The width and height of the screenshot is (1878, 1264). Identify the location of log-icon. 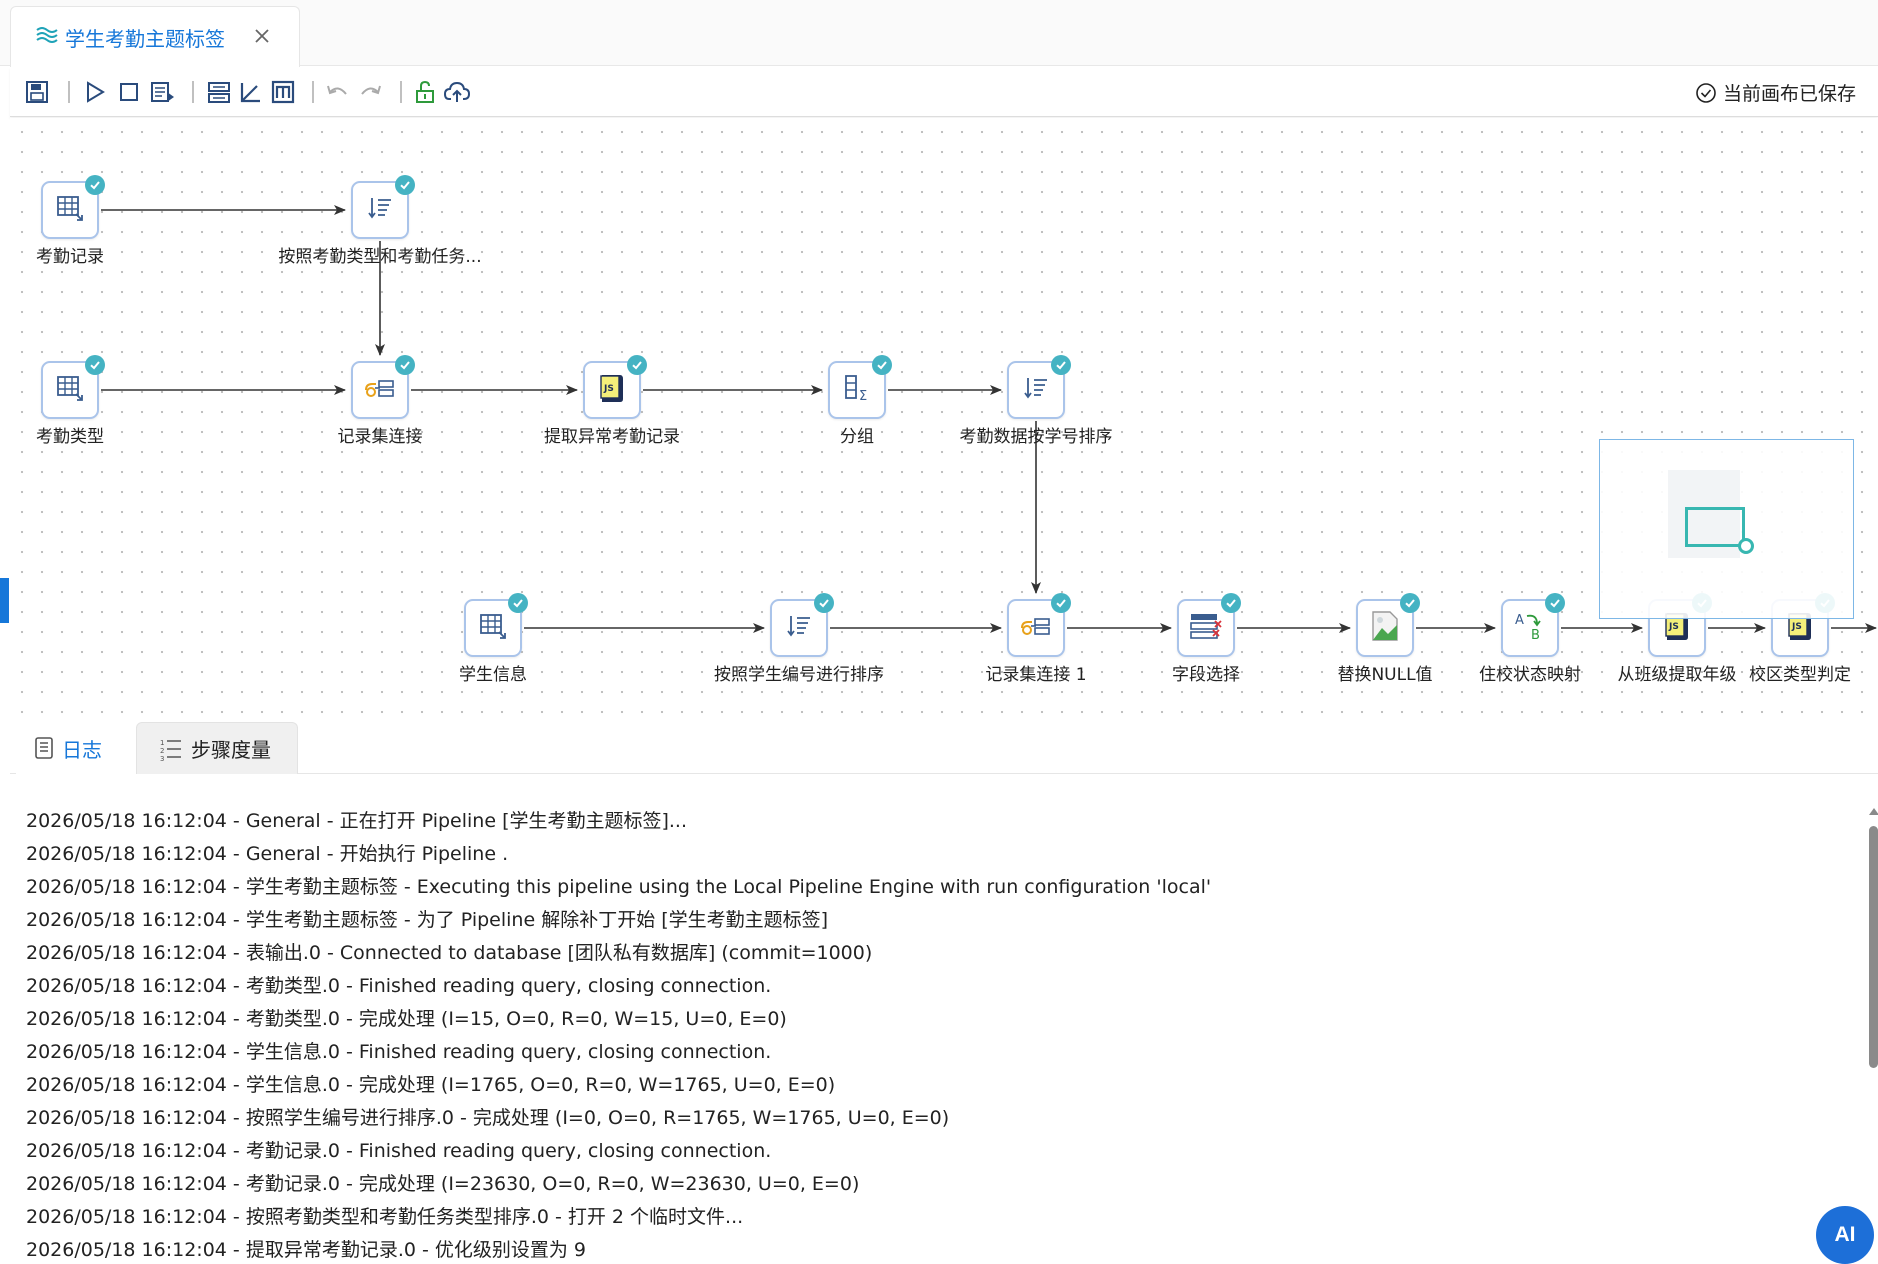
(44, 748).